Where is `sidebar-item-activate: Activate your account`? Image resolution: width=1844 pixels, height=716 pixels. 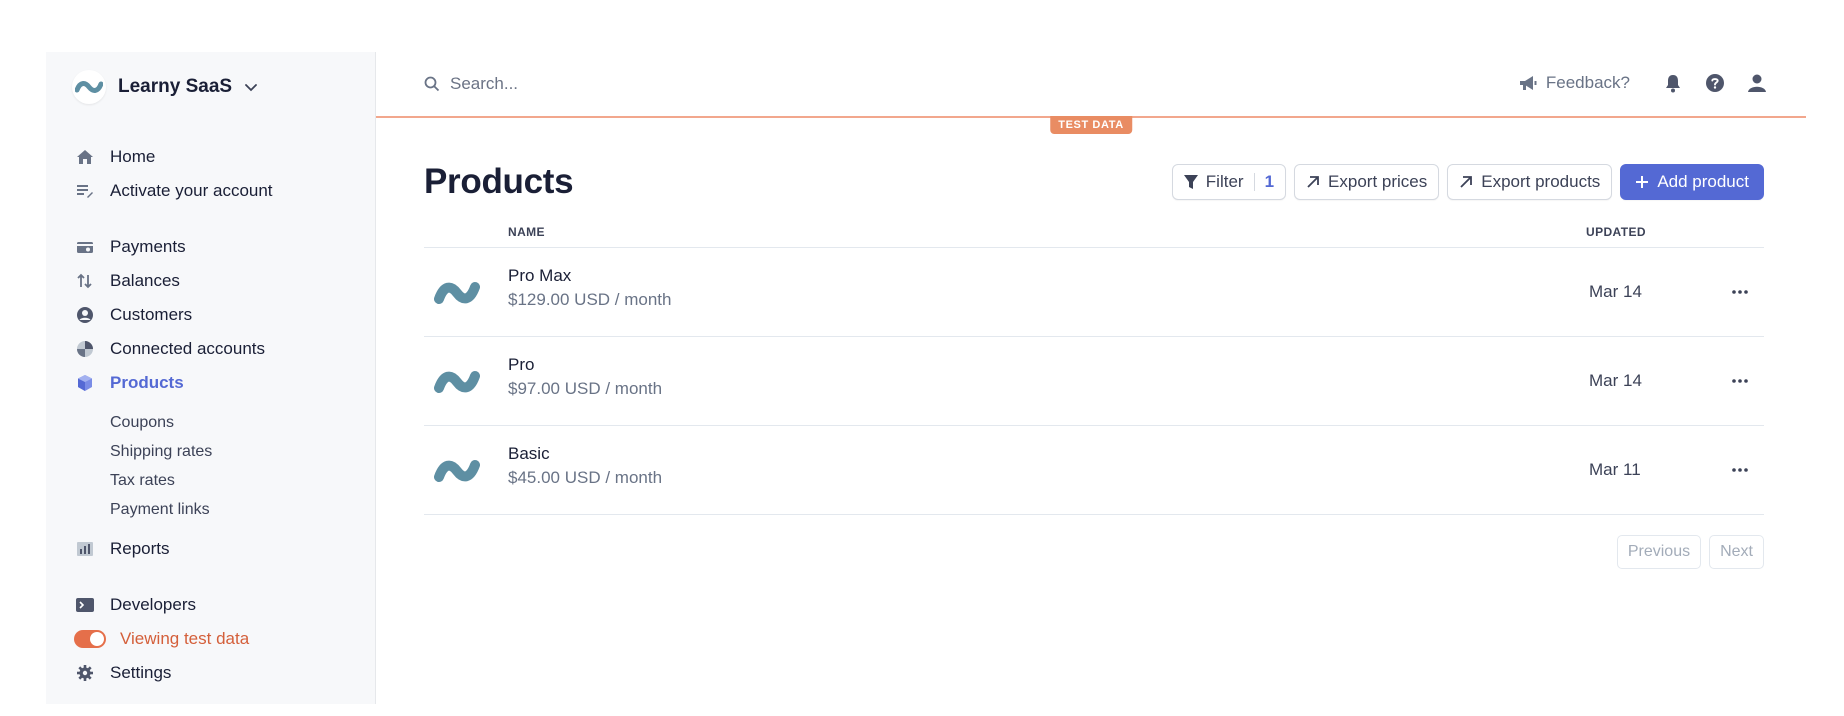 sidebar-item-activate: Activate your account is located at coordinates (219, 191).